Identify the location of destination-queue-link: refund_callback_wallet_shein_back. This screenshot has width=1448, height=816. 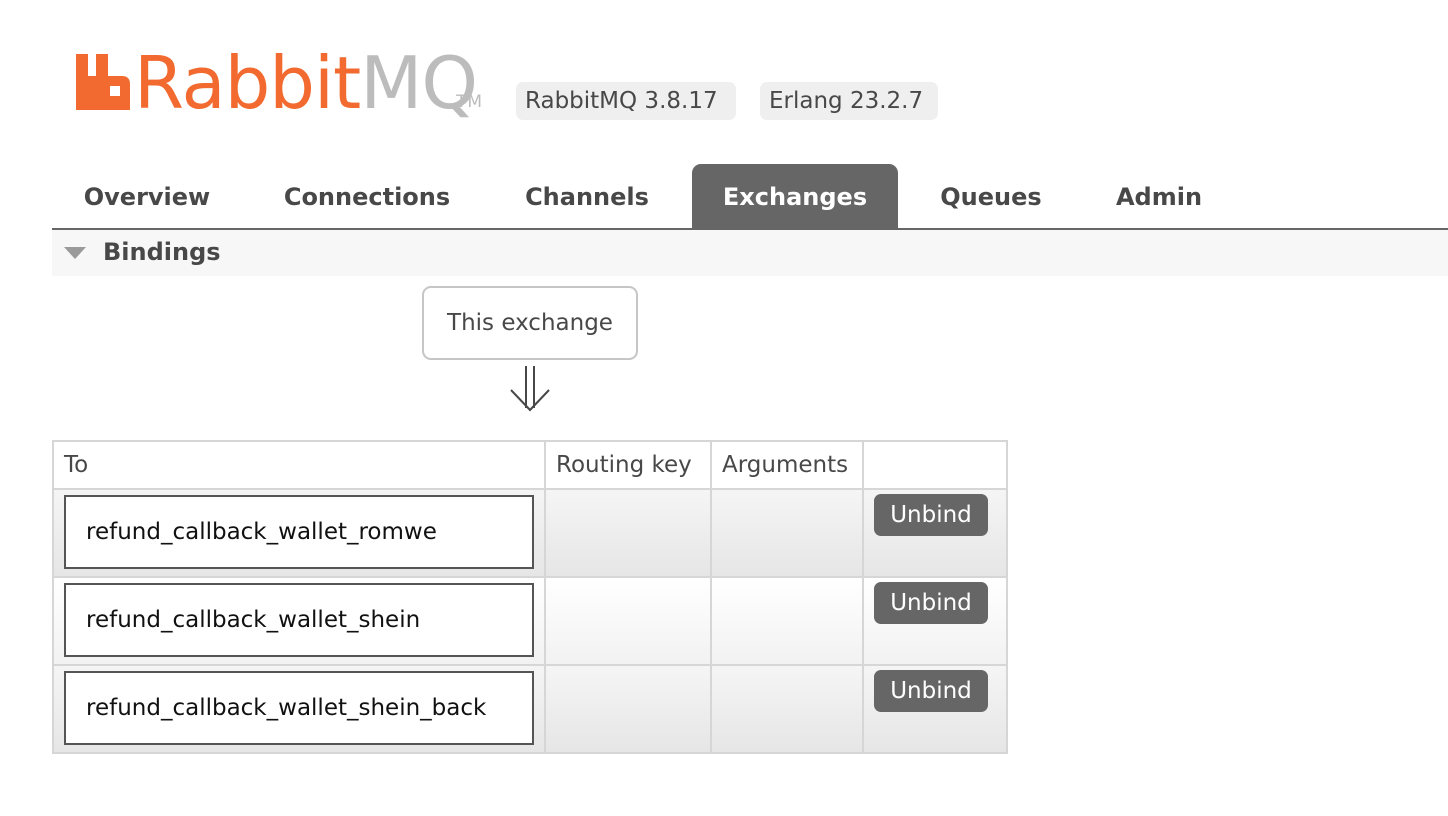
(299, 708).